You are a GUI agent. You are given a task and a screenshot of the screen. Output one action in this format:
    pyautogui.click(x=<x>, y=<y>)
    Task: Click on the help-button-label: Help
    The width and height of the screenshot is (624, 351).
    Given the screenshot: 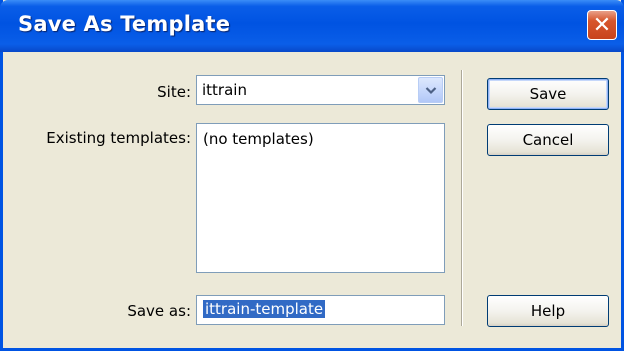 What is the action you would take?
    pyautogui.click(x=548, y=311)
    